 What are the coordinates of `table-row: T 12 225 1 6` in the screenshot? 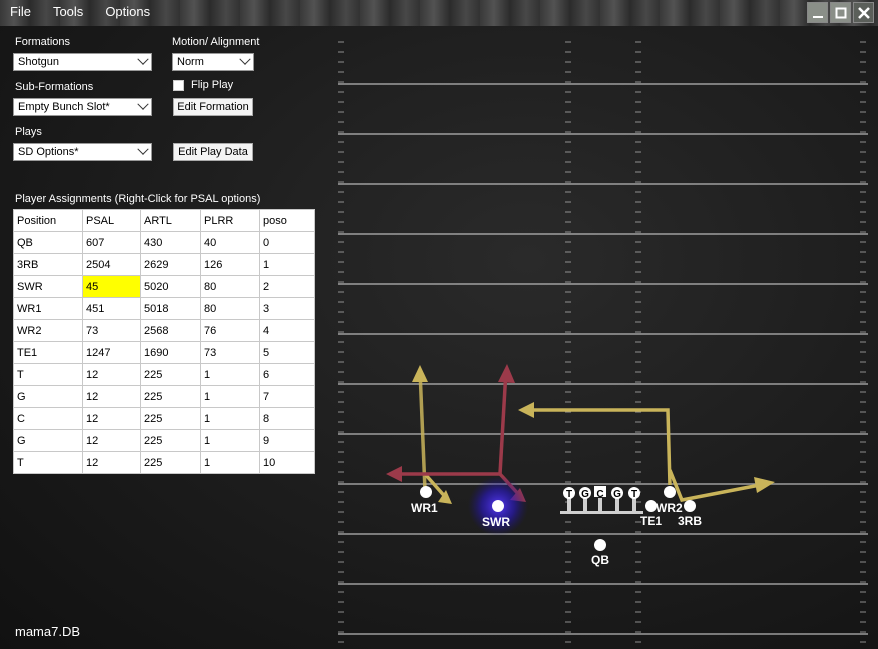 It's located at (164, 374).